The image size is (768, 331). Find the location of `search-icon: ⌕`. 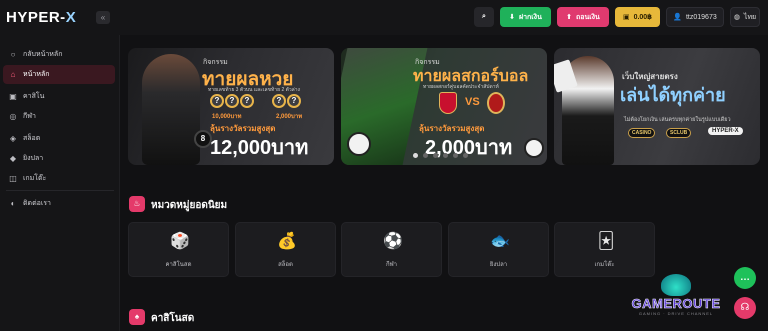

search-icon: ⌕ is located at coordinates (484, 16).